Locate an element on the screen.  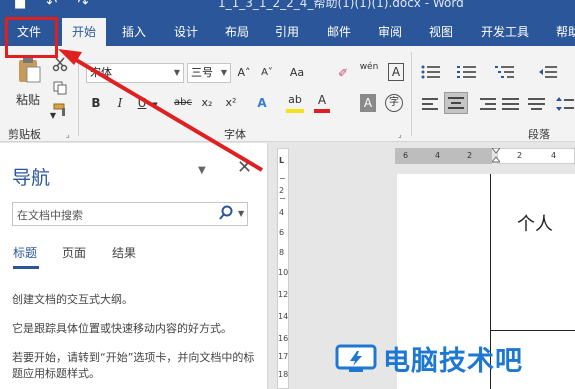
tab-selector-icon: L is located at coordinates (281, 160).